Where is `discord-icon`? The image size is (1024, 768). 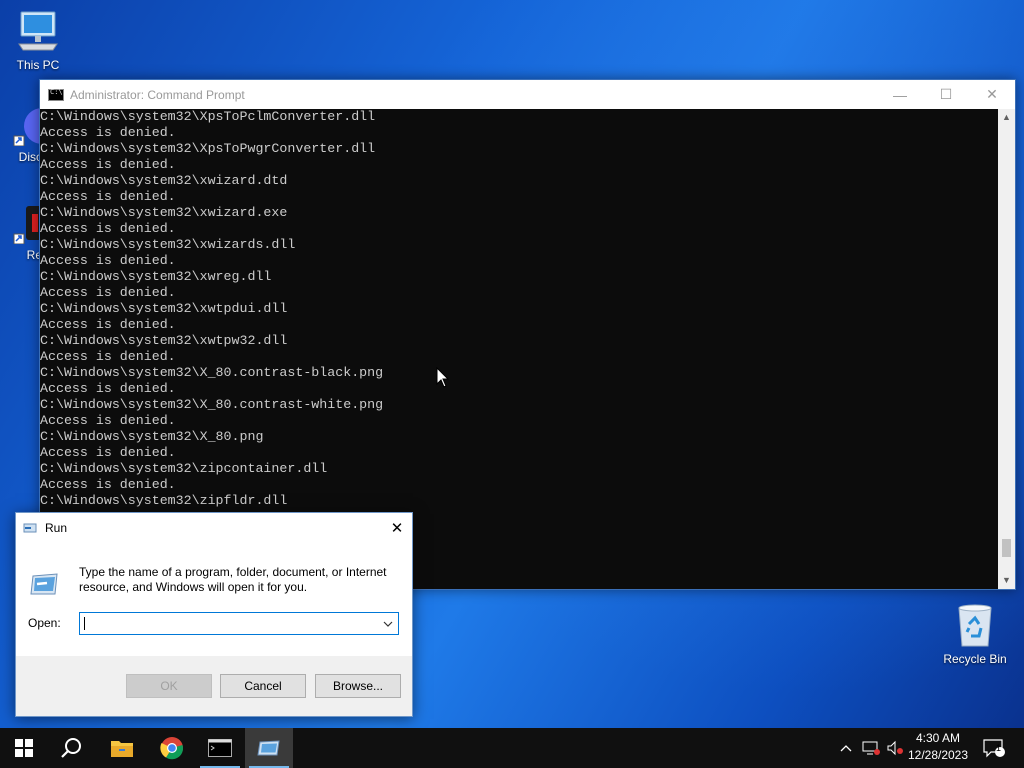 discord-icon is located at coordinates (27, 127).